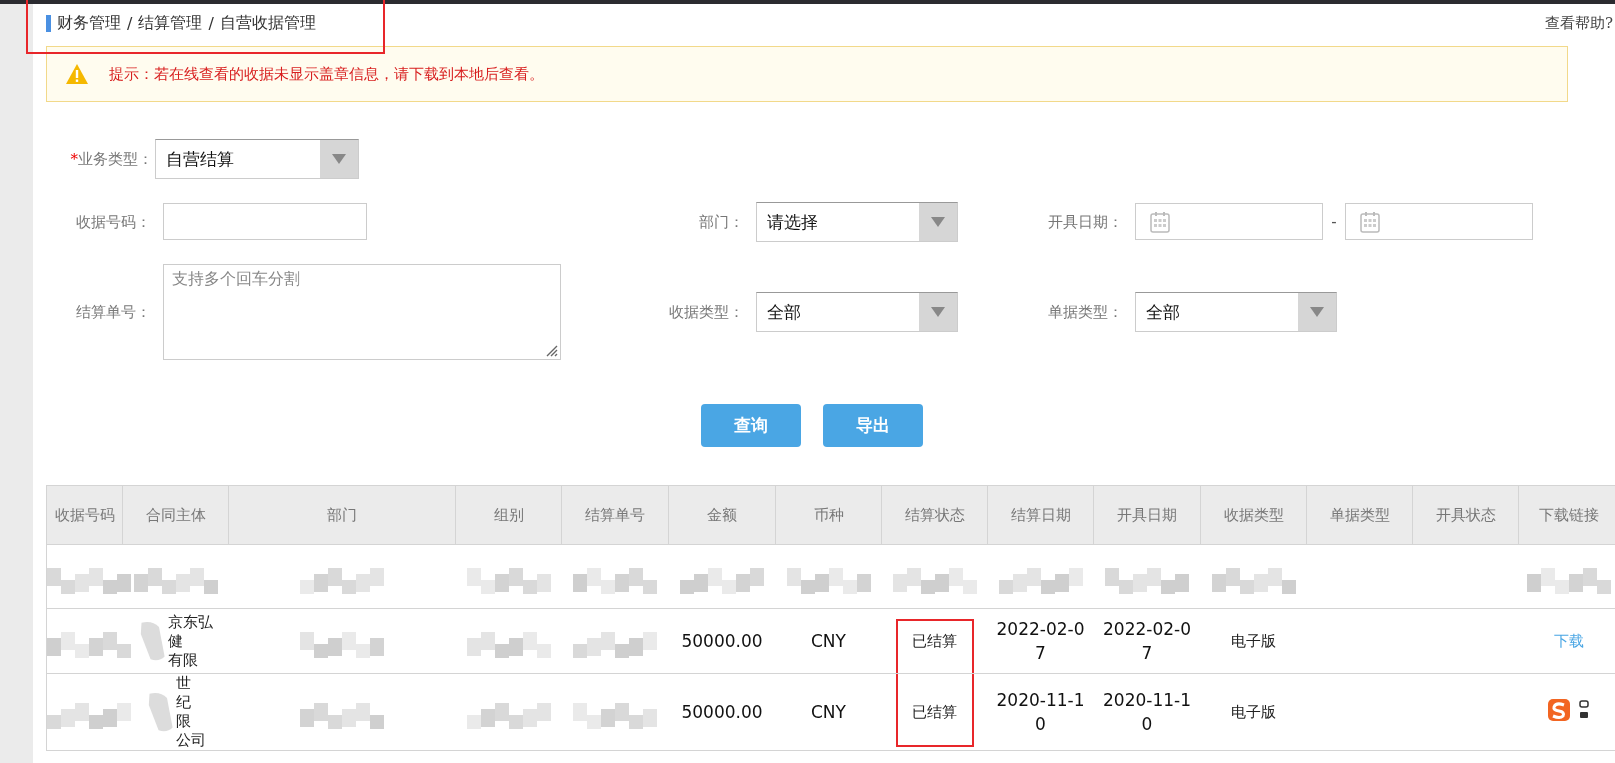 This screenshot has height=763, width=1615. I want to click on table-cell: 京东弘, so click(190, 622).